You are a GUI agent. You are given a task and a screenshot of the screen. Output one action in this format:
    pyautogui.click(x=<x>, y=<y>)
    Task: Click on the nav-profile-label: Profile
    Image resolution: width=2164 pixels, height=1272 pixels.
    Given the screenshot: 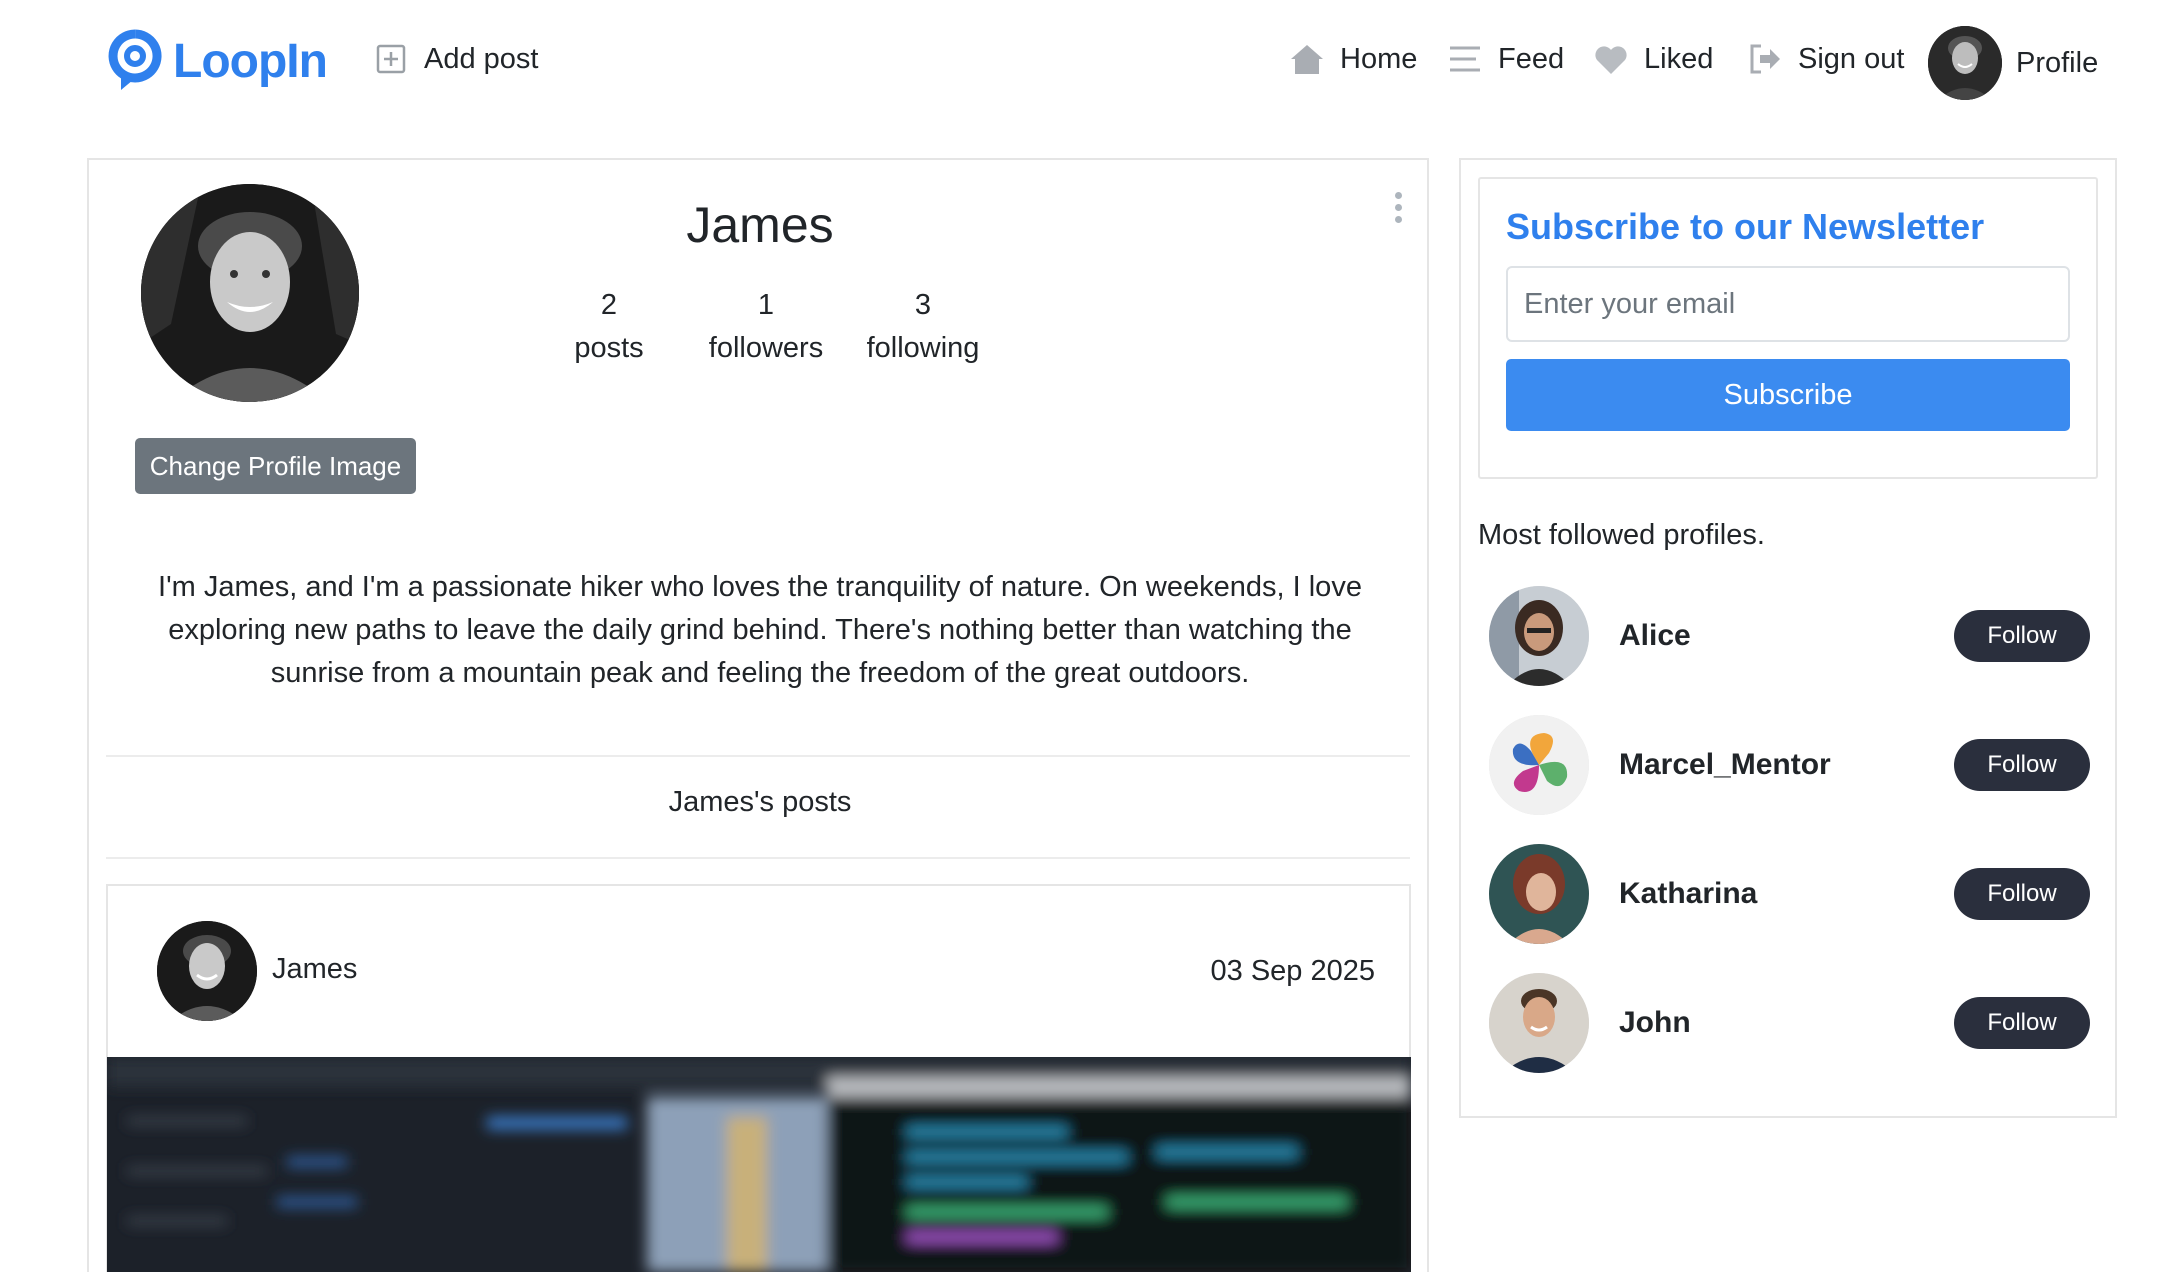 What is the action you would take?
    pyautogui.click(x=2057, y=62)
    